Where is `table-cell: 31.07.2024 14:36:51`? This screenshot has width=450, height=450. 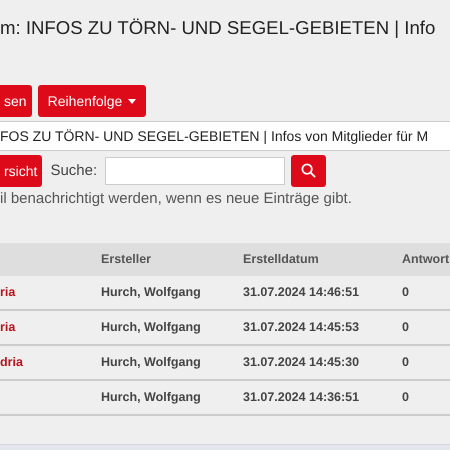 table-cell: 31.07.2024 14:36:51 is located at coordinates (322, 398).